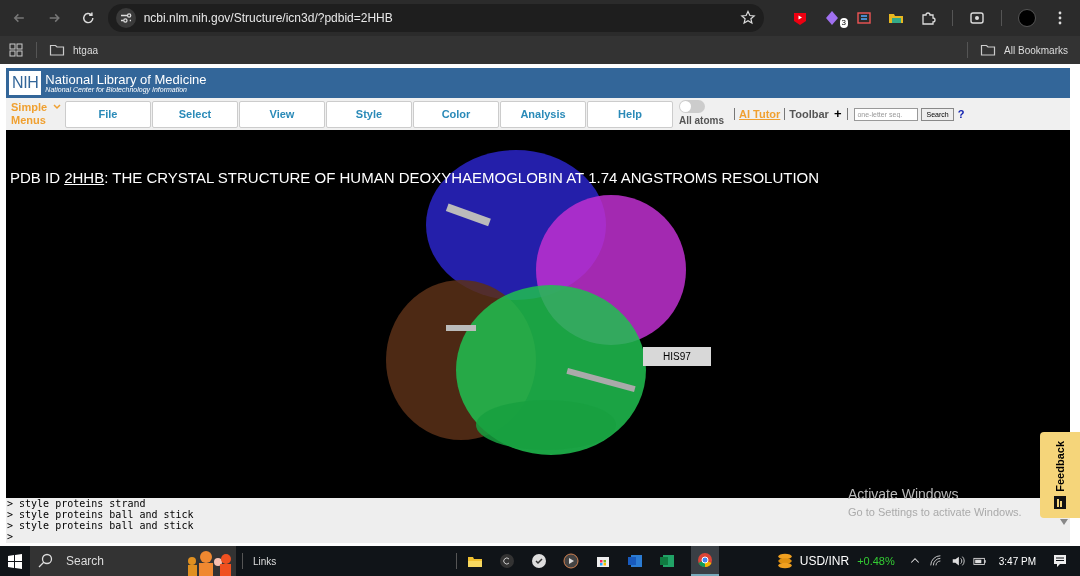 This screenshot has width=1080, height=576. I want to click on address-bar: ncbi.nlm.nih.gov/Structure/icn3d/?pdbid=2HHB, so click(435, 18).